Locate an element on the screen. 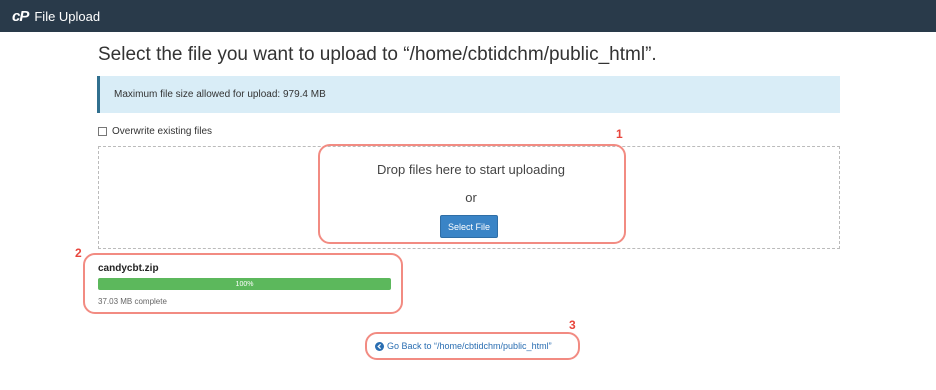  overwrite-label: Overwrite existing files is located at coordinates (162, 131).